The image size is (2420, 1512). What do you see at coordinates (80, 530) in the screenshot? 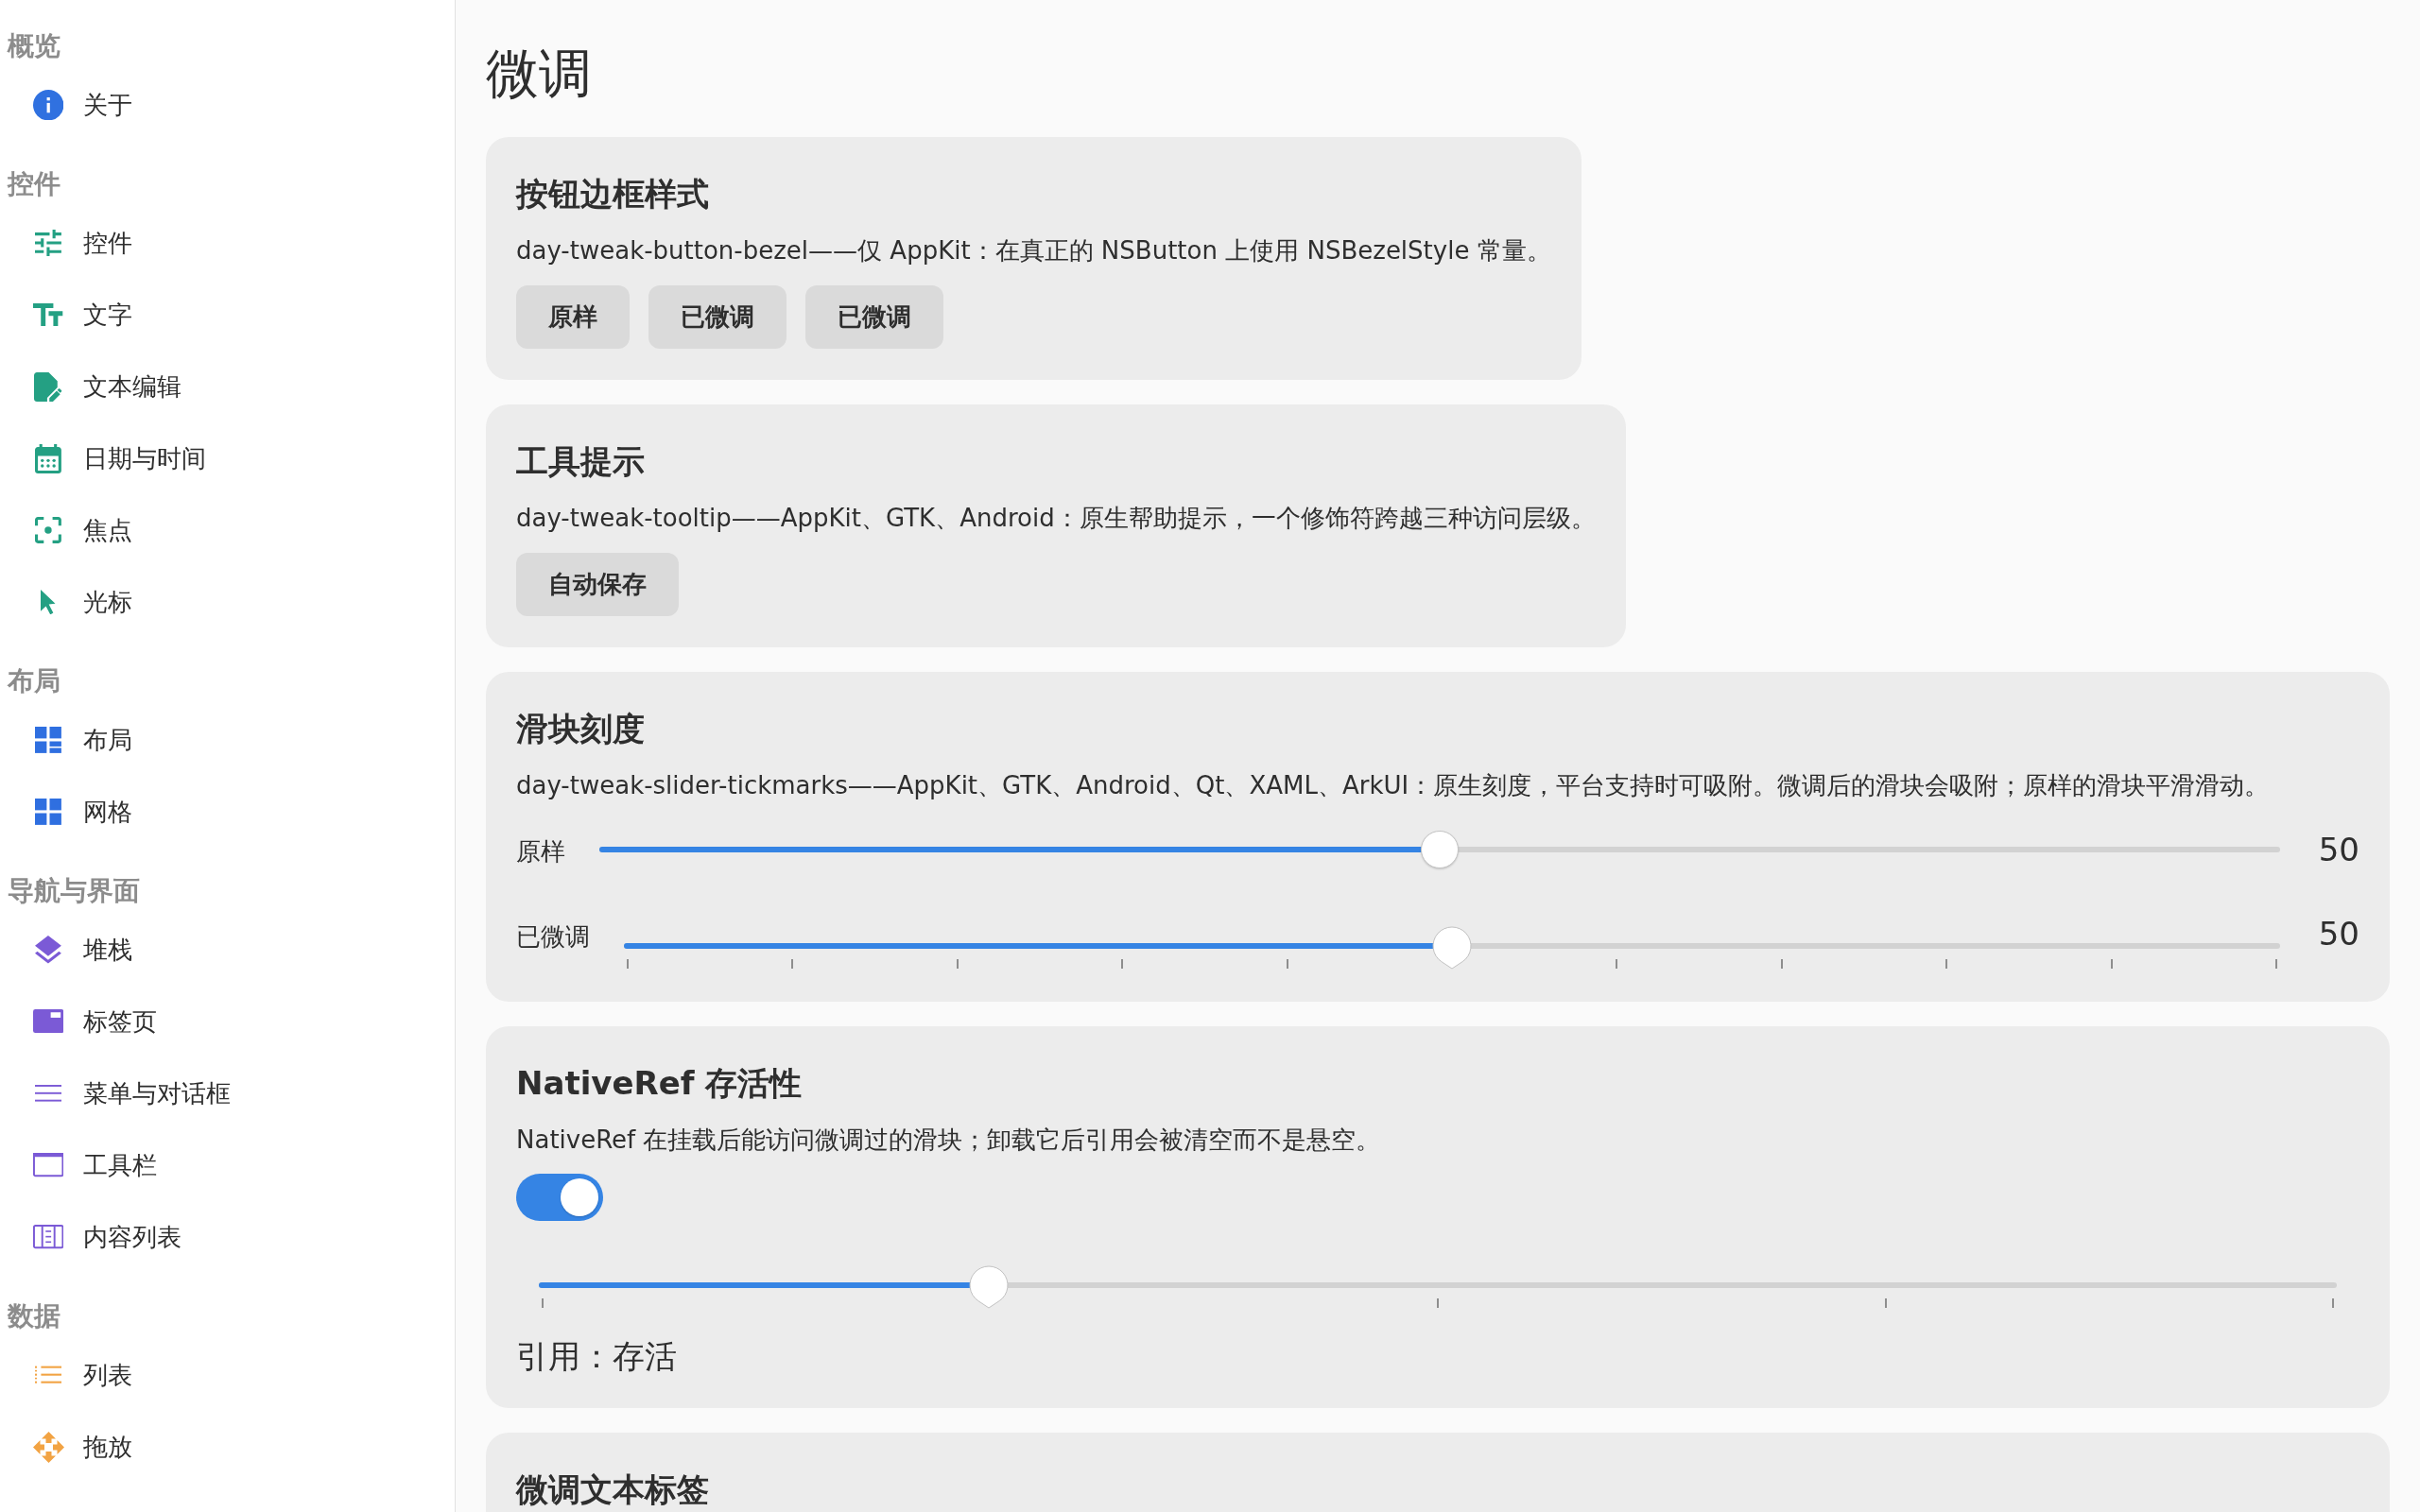
I see `sidebar-item: 焦点` at bounding box center [80, 530].